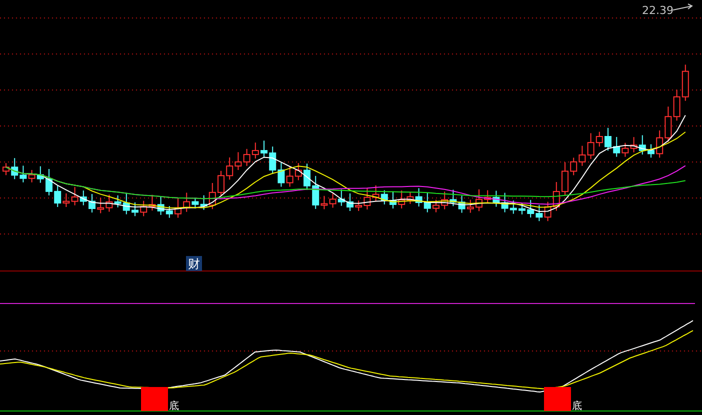  What do you see at coordinates (682, 7) in the screenshot?
I see `arrow-icon` at bounding box center [682, 7].